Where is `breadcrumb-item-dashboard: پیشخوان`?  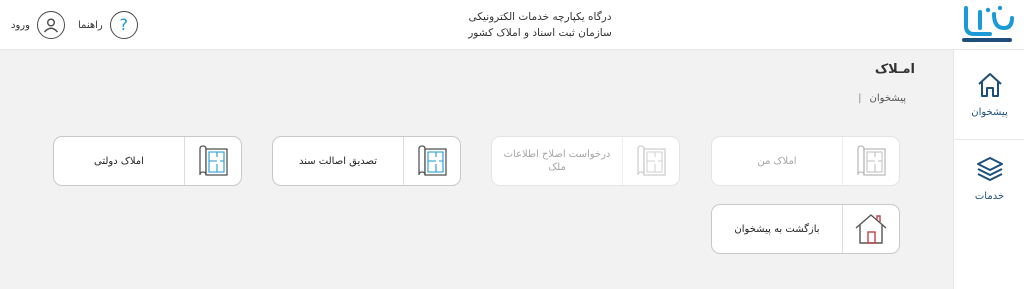 breadcrumb-item-dashboard: پیشخوان is located at coordinates (888, 98).